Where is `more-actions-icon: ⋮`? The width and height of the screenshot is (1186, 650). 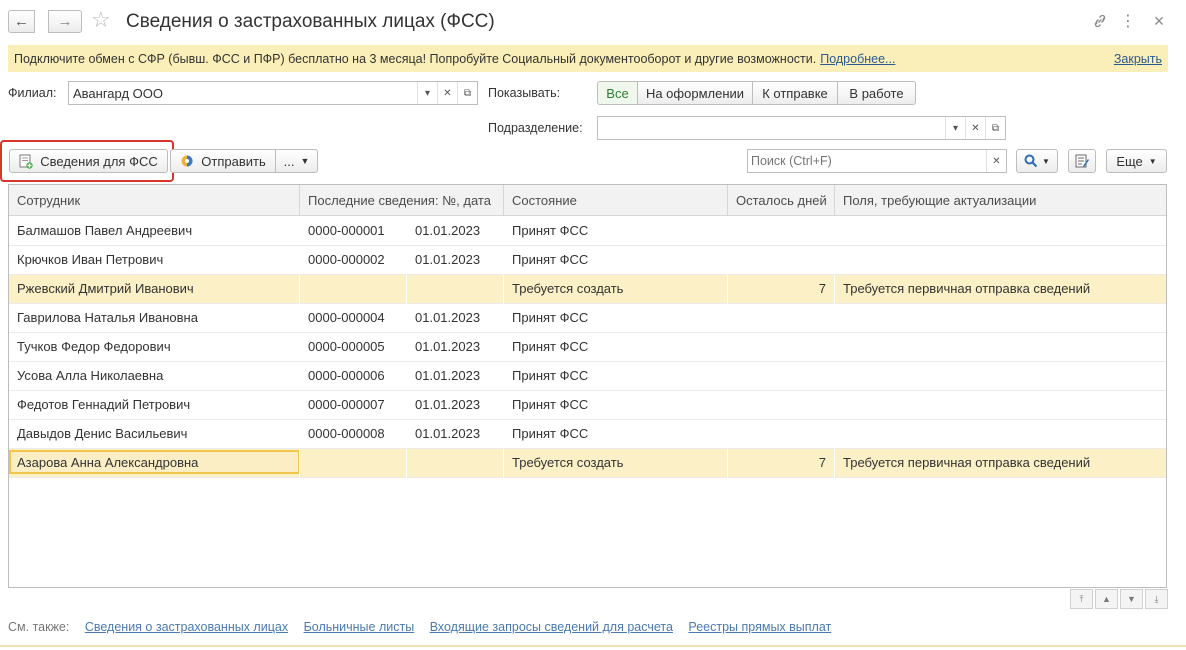
more-actions-icon: ⋮ is located at coordinates (1128, 21).